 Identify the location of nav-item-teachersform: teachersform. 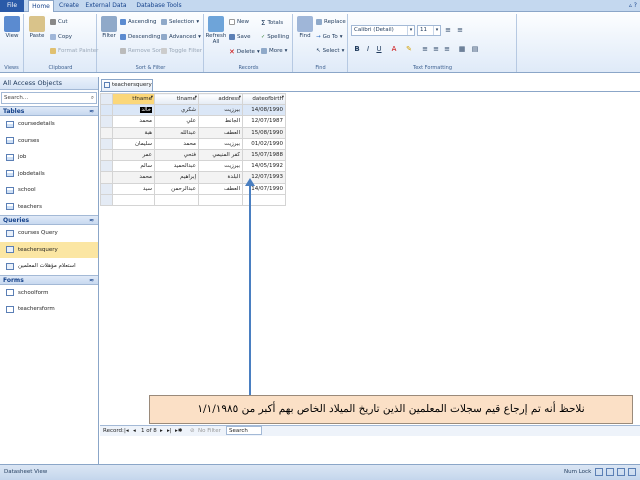
(49, 309).